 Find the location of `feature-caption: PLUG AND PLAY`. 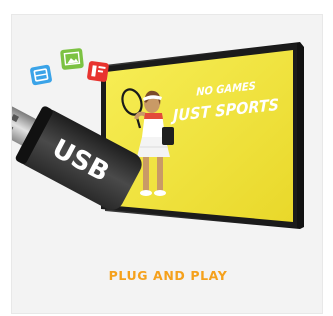

feature-caption: PLUG AND PLAY is located at coordinates (168, 275).